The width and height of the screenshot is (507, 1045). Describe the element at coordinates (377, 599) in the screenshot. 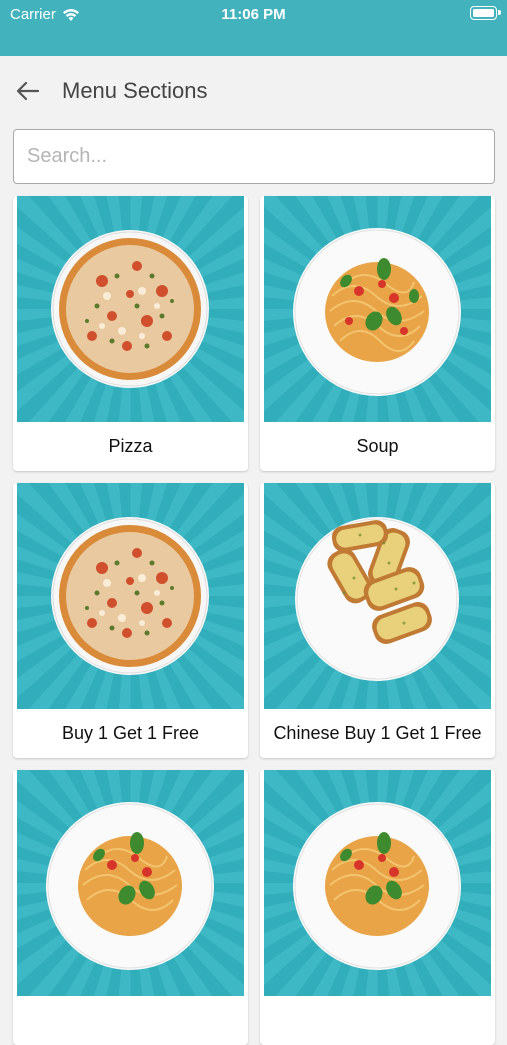

I see `garlic-bread-image` at that location.